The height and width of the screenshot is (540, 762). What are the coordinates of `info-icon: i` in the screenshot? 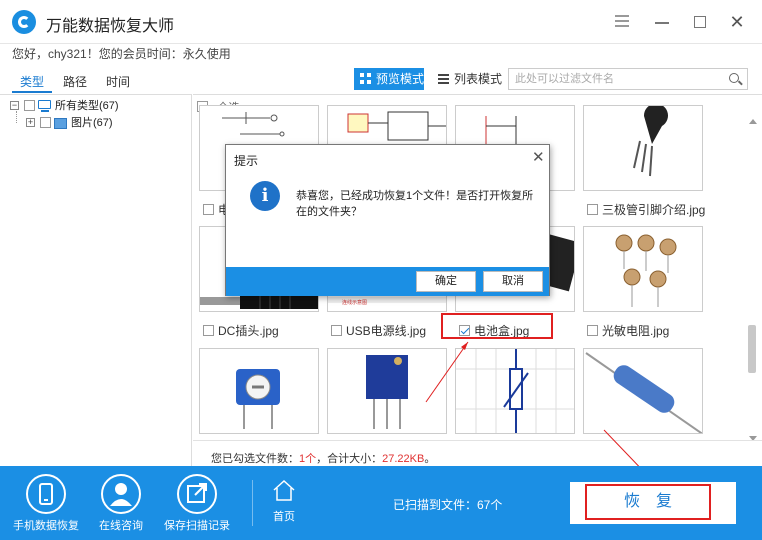 It's located at (265, 196).